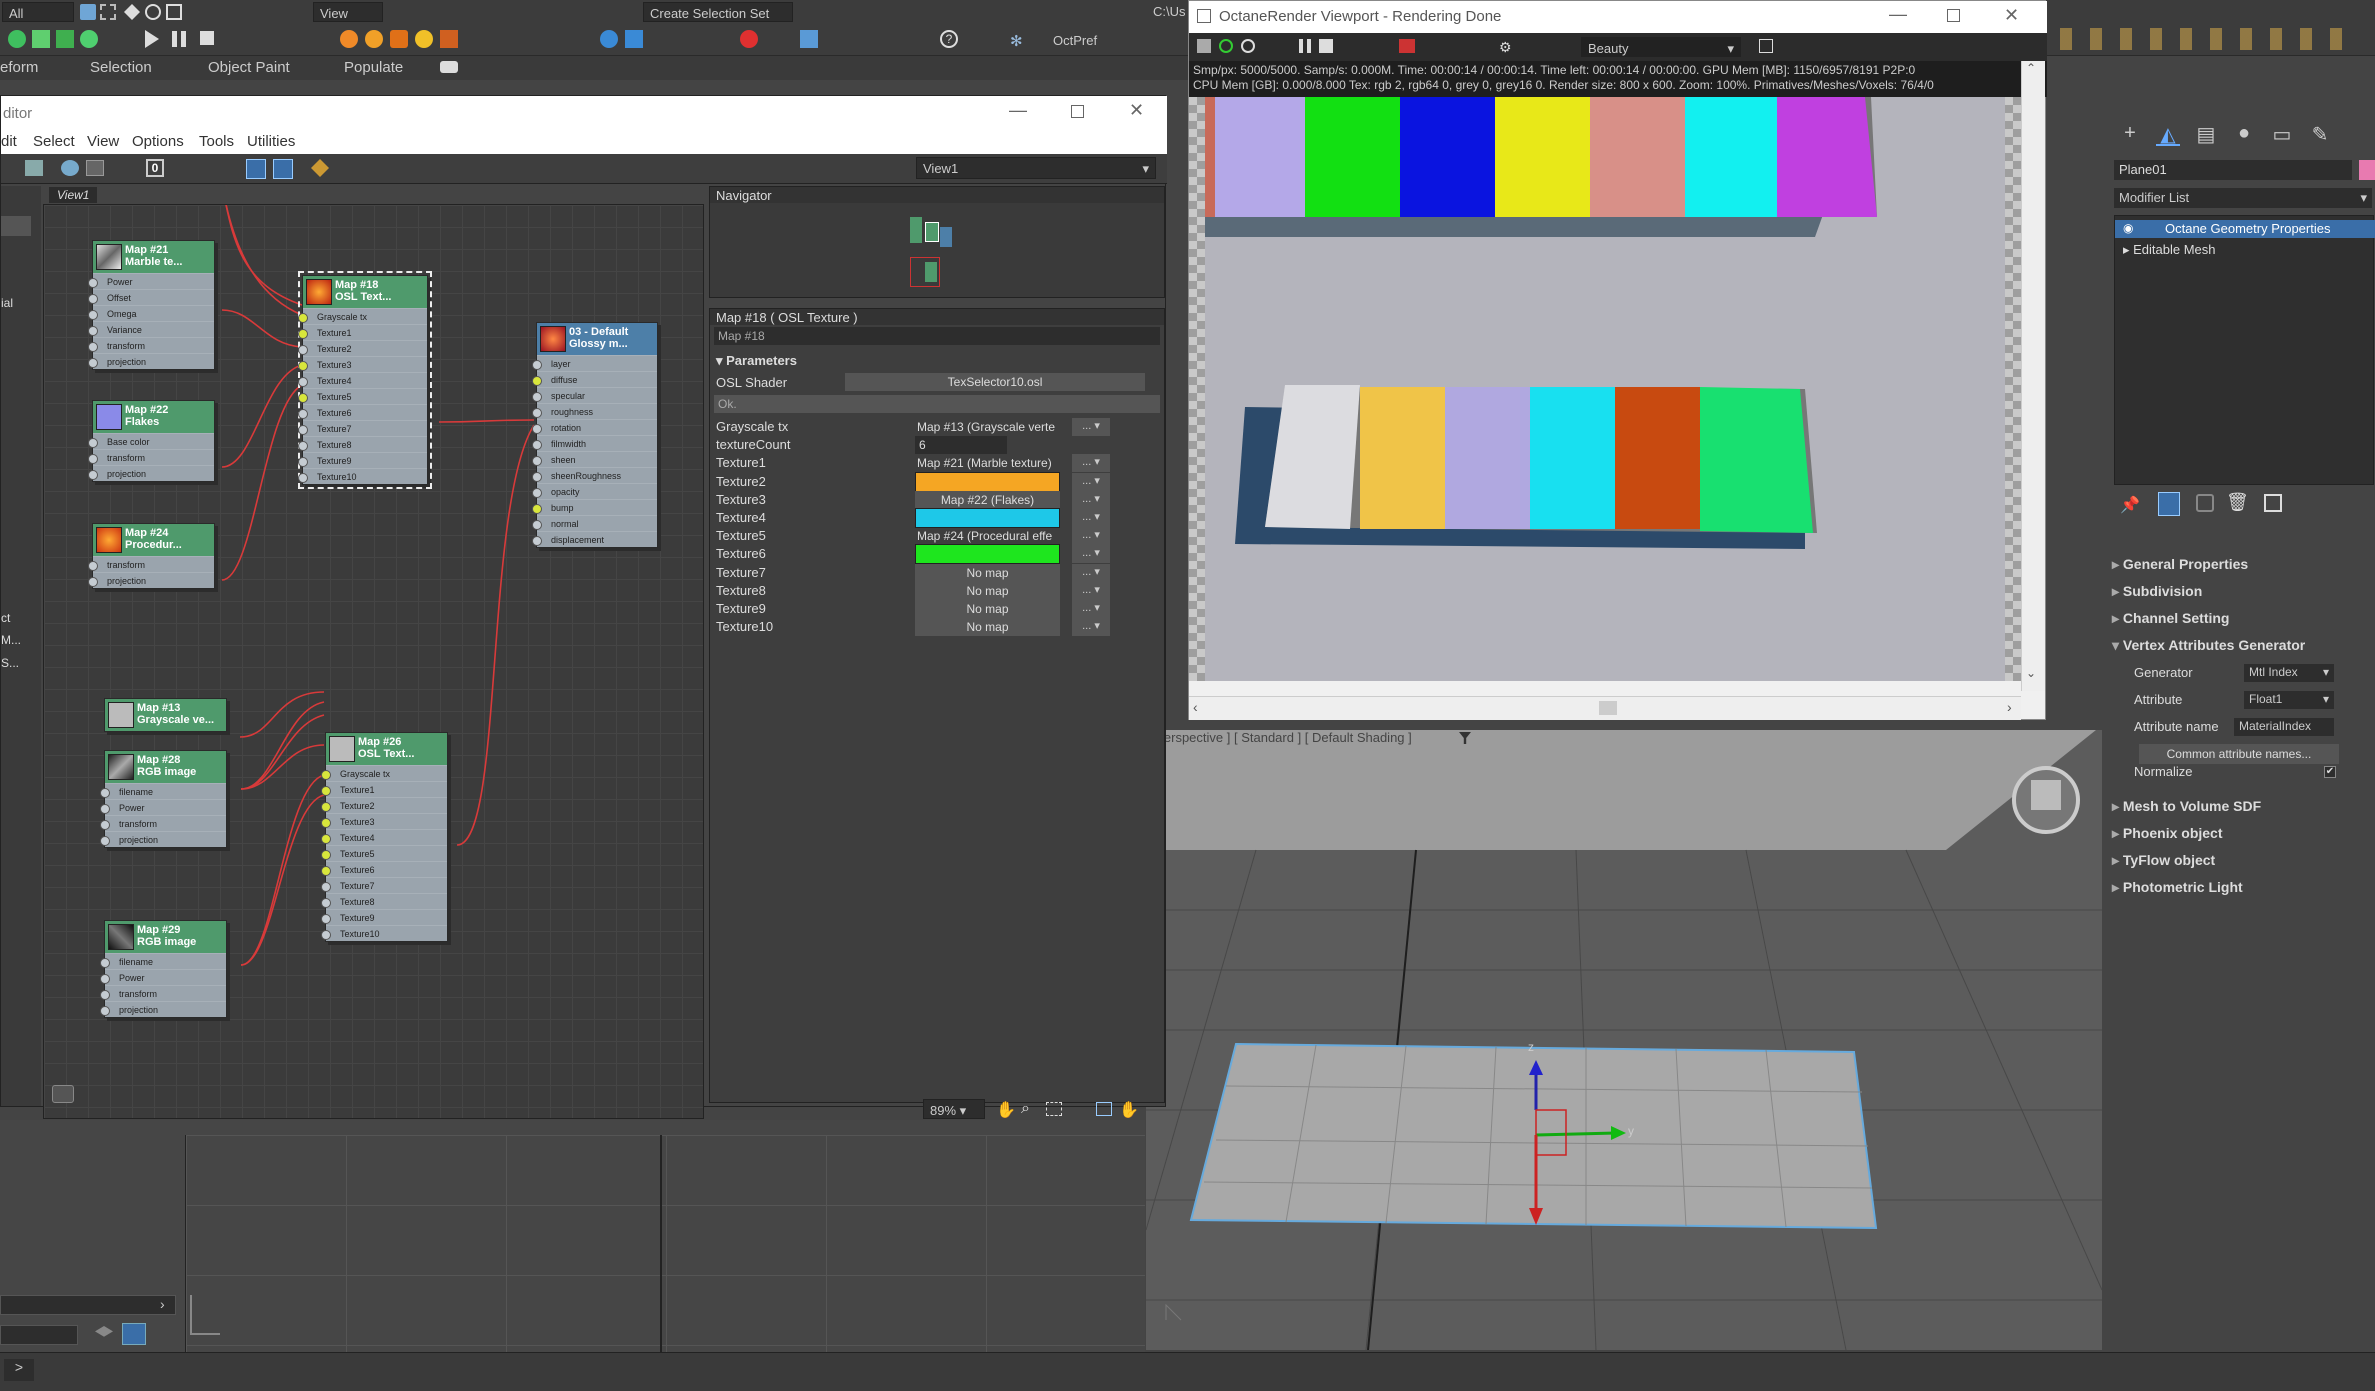  I want to click on menu-options: Options, so click(158, 141).